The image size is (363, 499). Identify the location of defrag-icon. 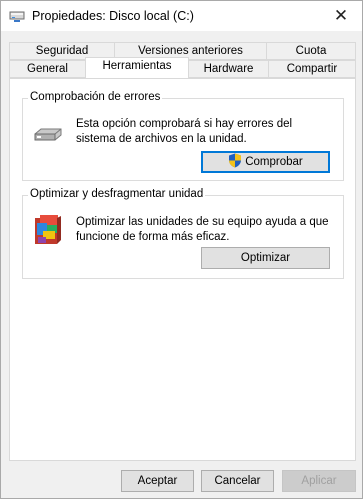
(48, 231).